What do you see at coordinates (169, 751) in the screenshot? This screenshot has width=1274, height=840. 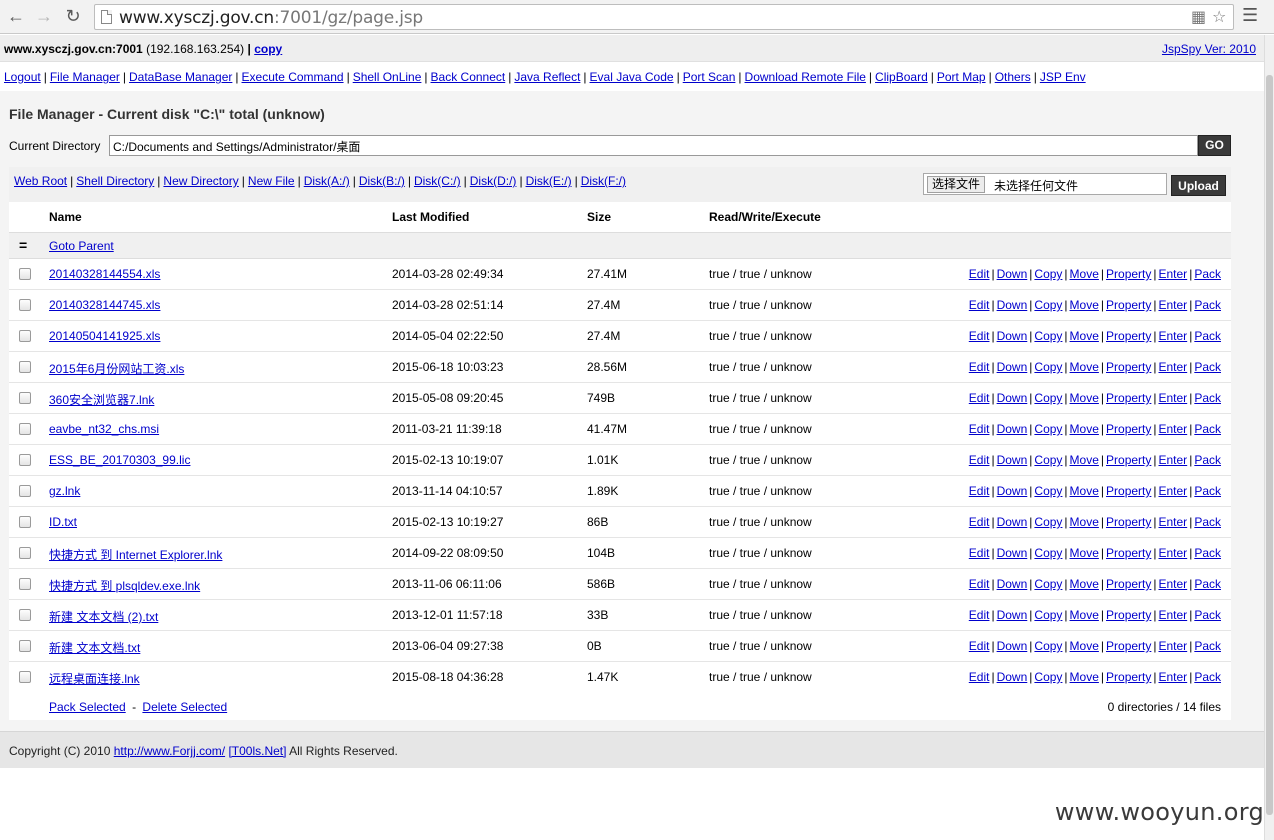 I see `forjj-link: http://www.Forjj.com/` at bounding box center [169, 751].